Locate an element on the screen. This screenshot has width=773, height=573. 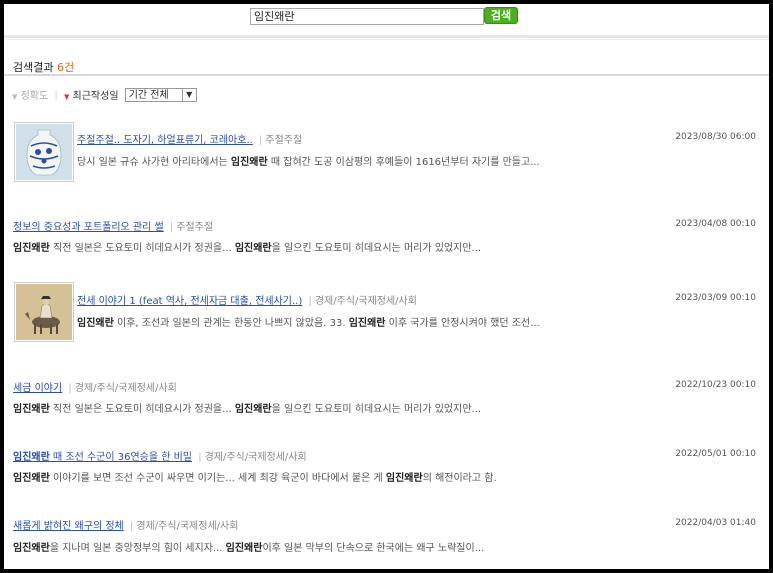
search-input: 임진왜란 is located at coordinates (367, 16).